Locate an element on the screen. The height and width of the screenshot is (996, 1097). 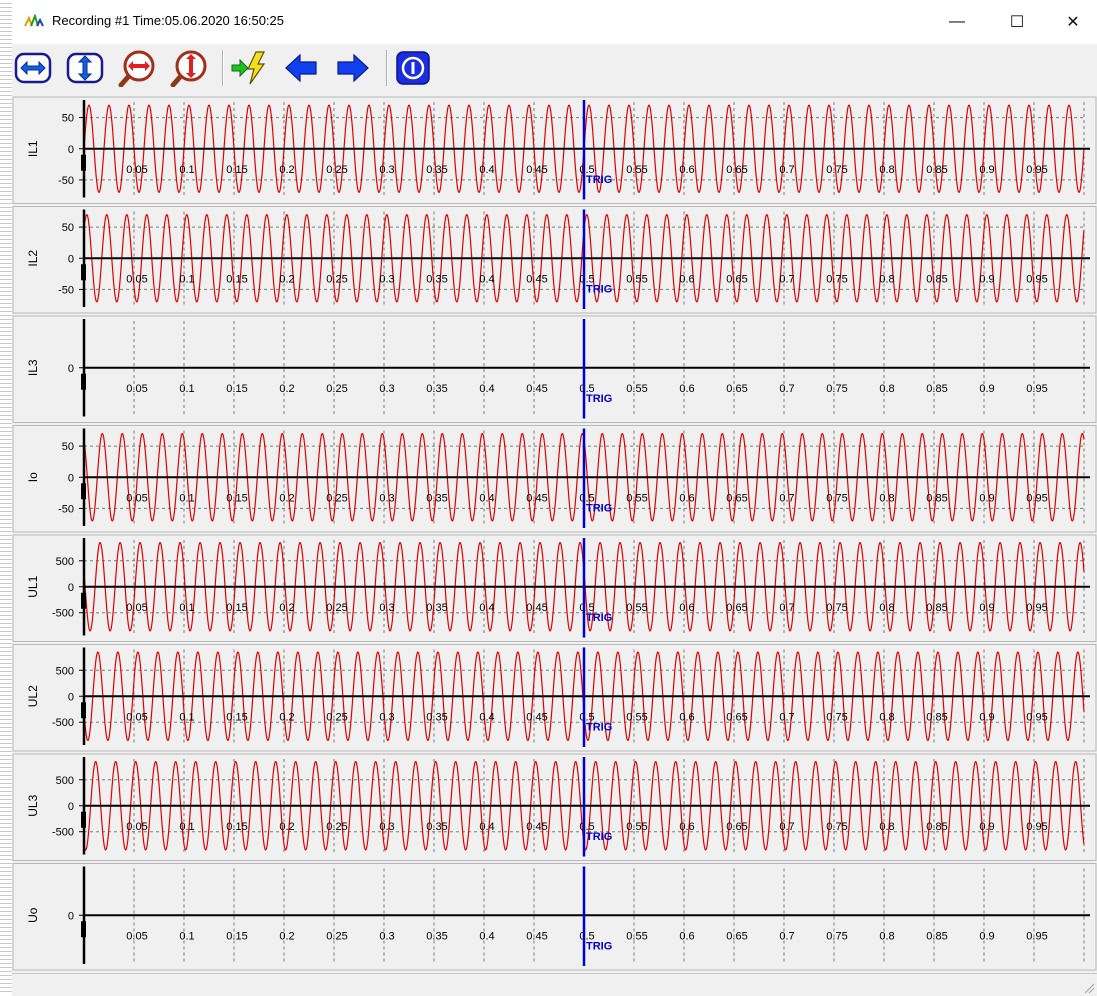
y-tick-label: 50 is located at coordinates (68, 119).